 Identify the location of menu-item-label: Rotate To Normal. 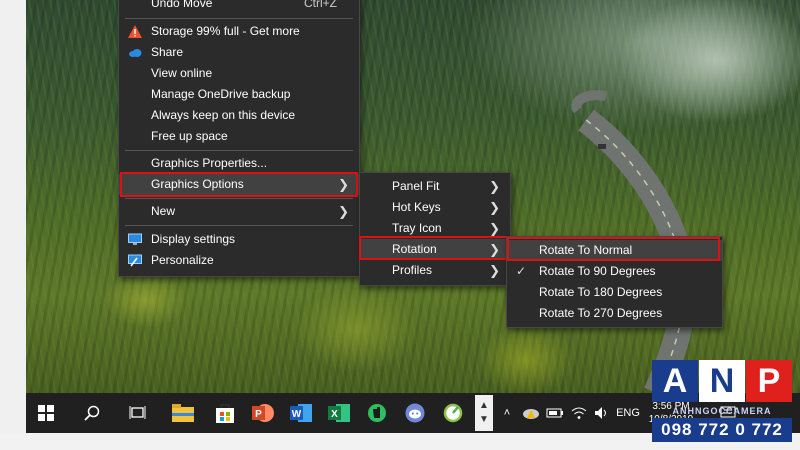
(586, 250).